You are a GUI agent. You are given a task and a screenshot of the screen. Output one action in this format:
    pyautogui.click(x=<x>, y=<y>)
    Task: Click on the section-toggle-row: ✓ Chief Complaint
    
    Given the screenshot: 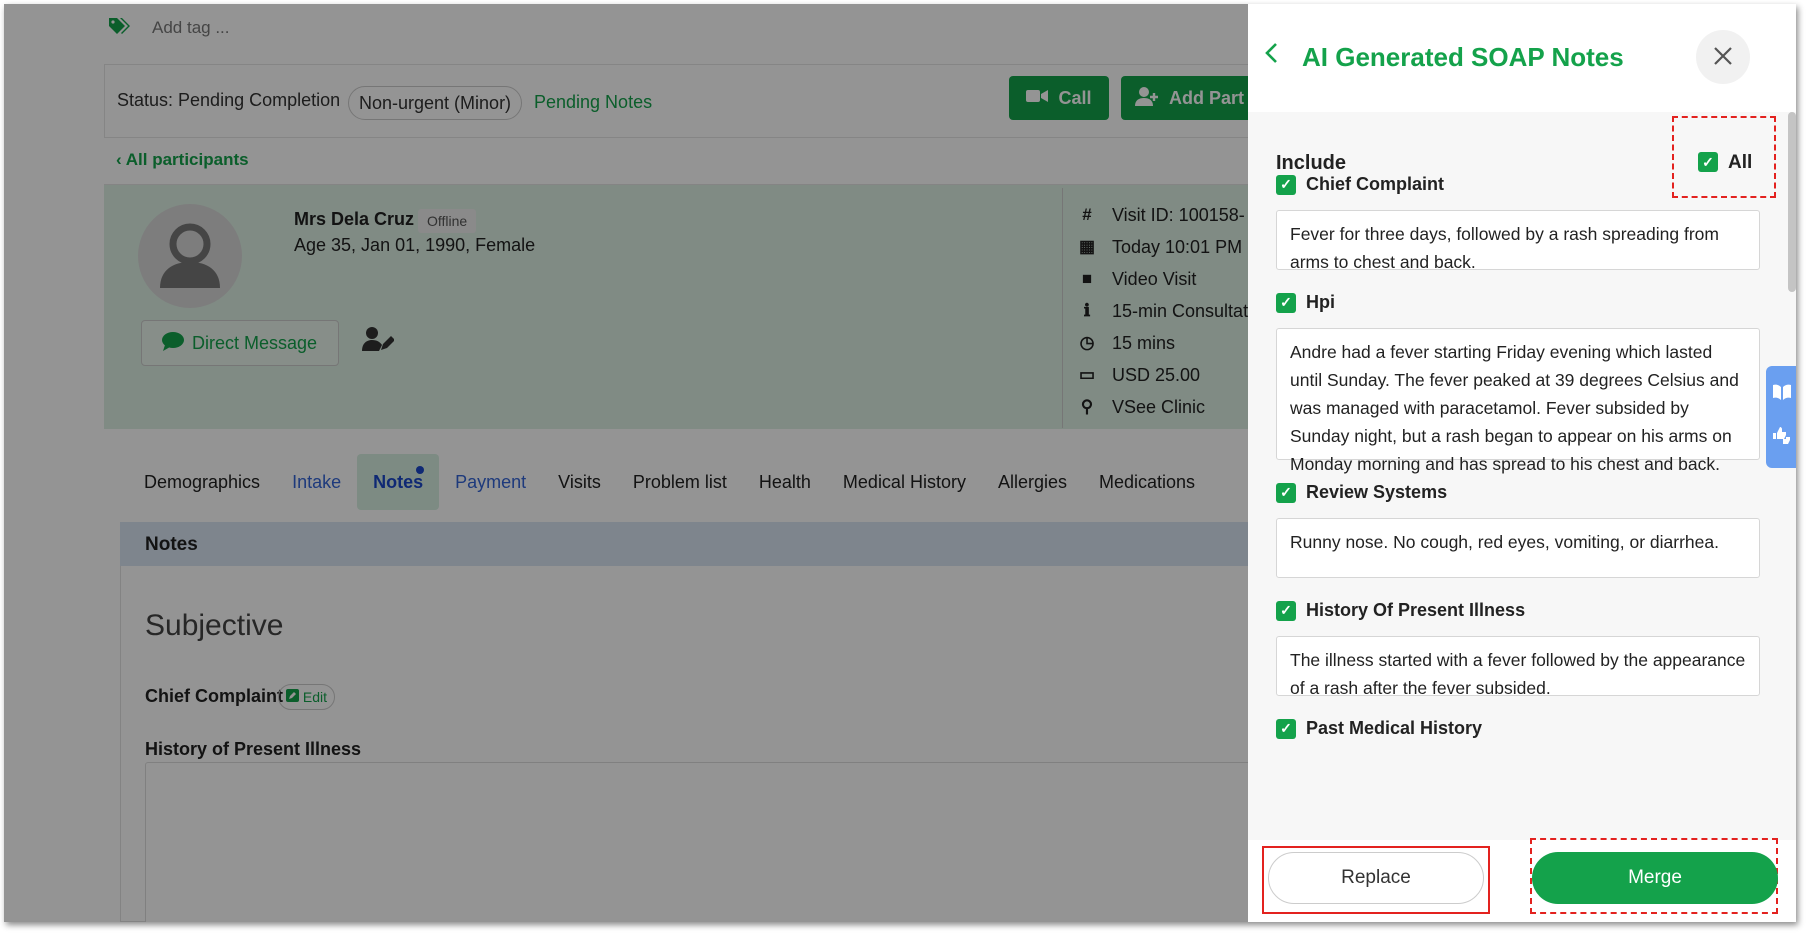 What is the action you would take?
    pyautogui.click(x=1360, y=184)
    